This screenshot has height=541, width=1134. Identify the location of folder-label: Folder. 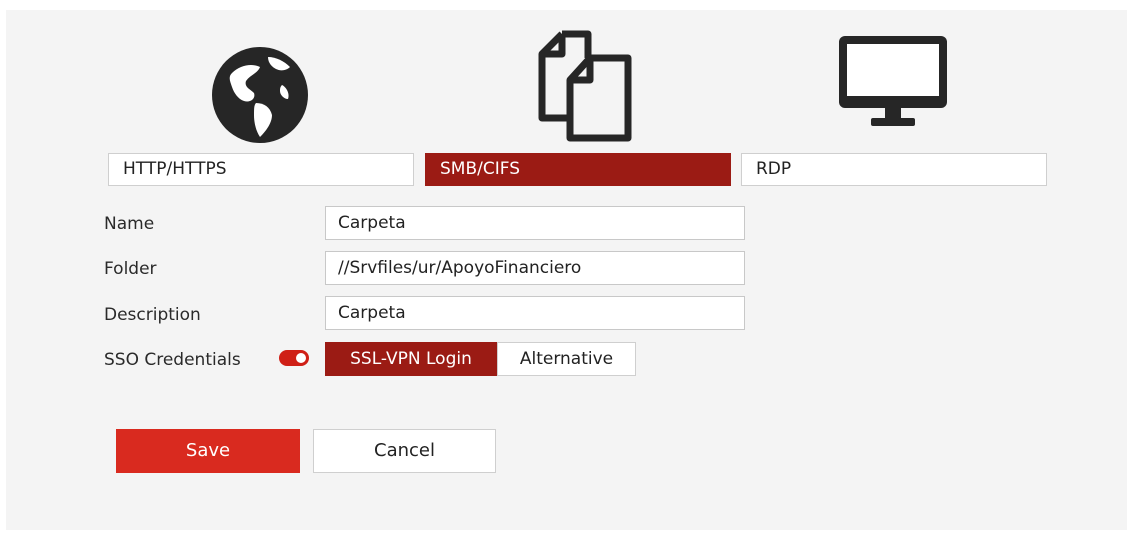
(130, 269).